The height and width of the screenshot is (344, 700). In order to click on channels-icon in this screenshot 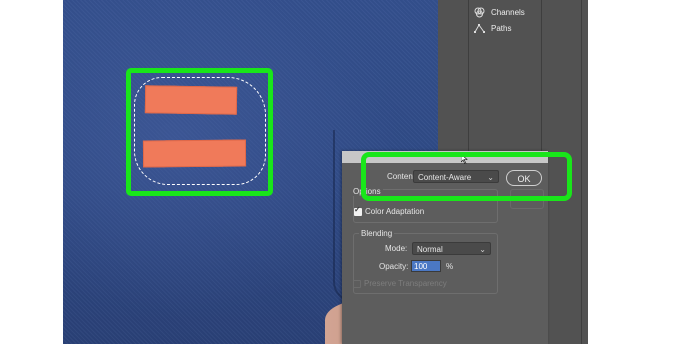, I will do `click(479, 12)`.